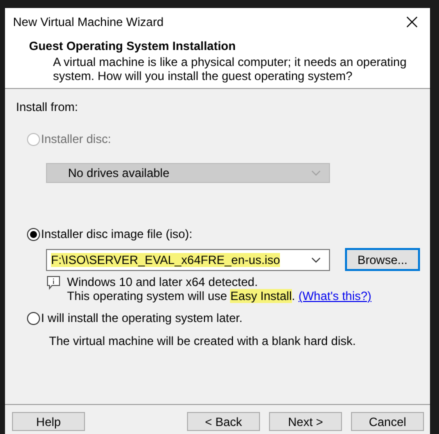 The image size is (439, 434). I want to click on whats-this-link: (What's this?), so click(335, 296).